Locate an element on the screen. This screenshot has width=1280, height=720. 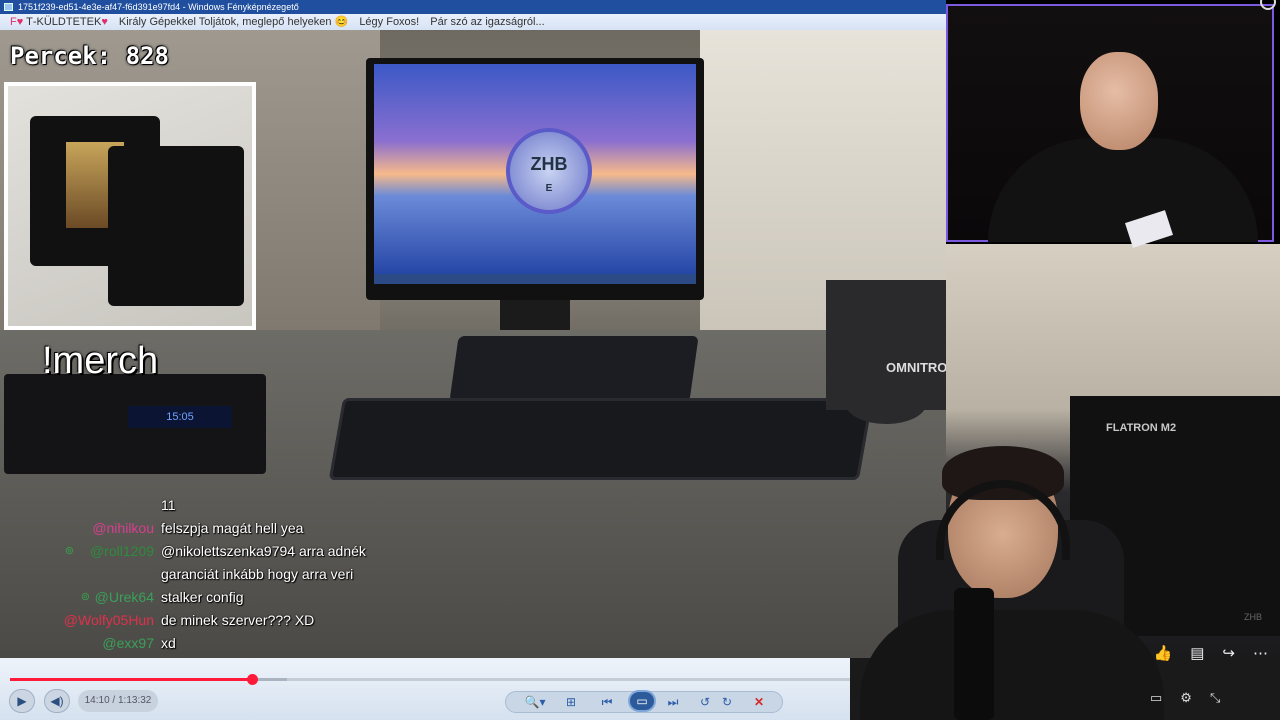
minutes-counter: Percek: 828 is located at coordinates (89, 56).